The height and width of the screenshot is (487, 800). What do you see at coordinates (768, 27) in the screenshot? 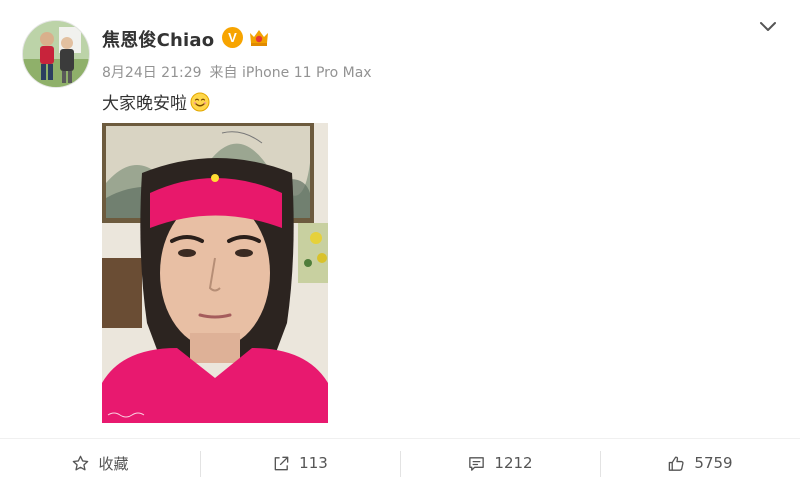
I see `chevron-down-icon` at bounding box center [768, 27].